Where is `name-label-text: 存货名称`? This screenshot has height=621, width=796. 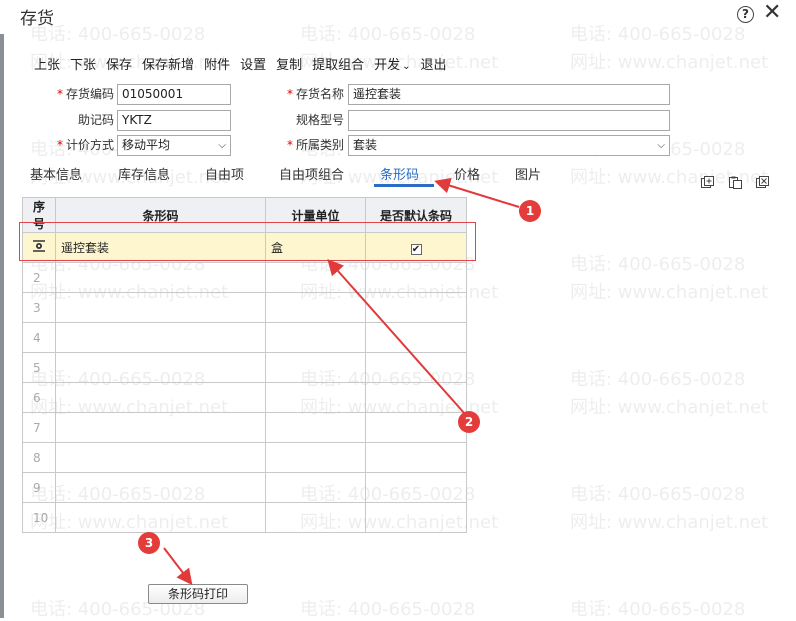
name-label-text: 存货名称 is located at coordinates (319, 94).